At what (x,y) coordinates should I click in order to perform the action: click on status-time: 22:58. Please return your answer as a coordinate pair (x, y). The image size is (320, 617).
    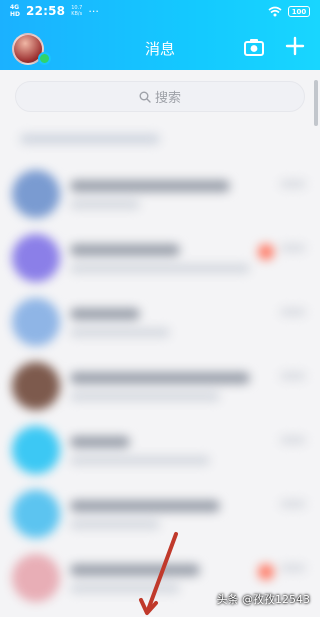
    Looking at the image, I should click on (46, 11).